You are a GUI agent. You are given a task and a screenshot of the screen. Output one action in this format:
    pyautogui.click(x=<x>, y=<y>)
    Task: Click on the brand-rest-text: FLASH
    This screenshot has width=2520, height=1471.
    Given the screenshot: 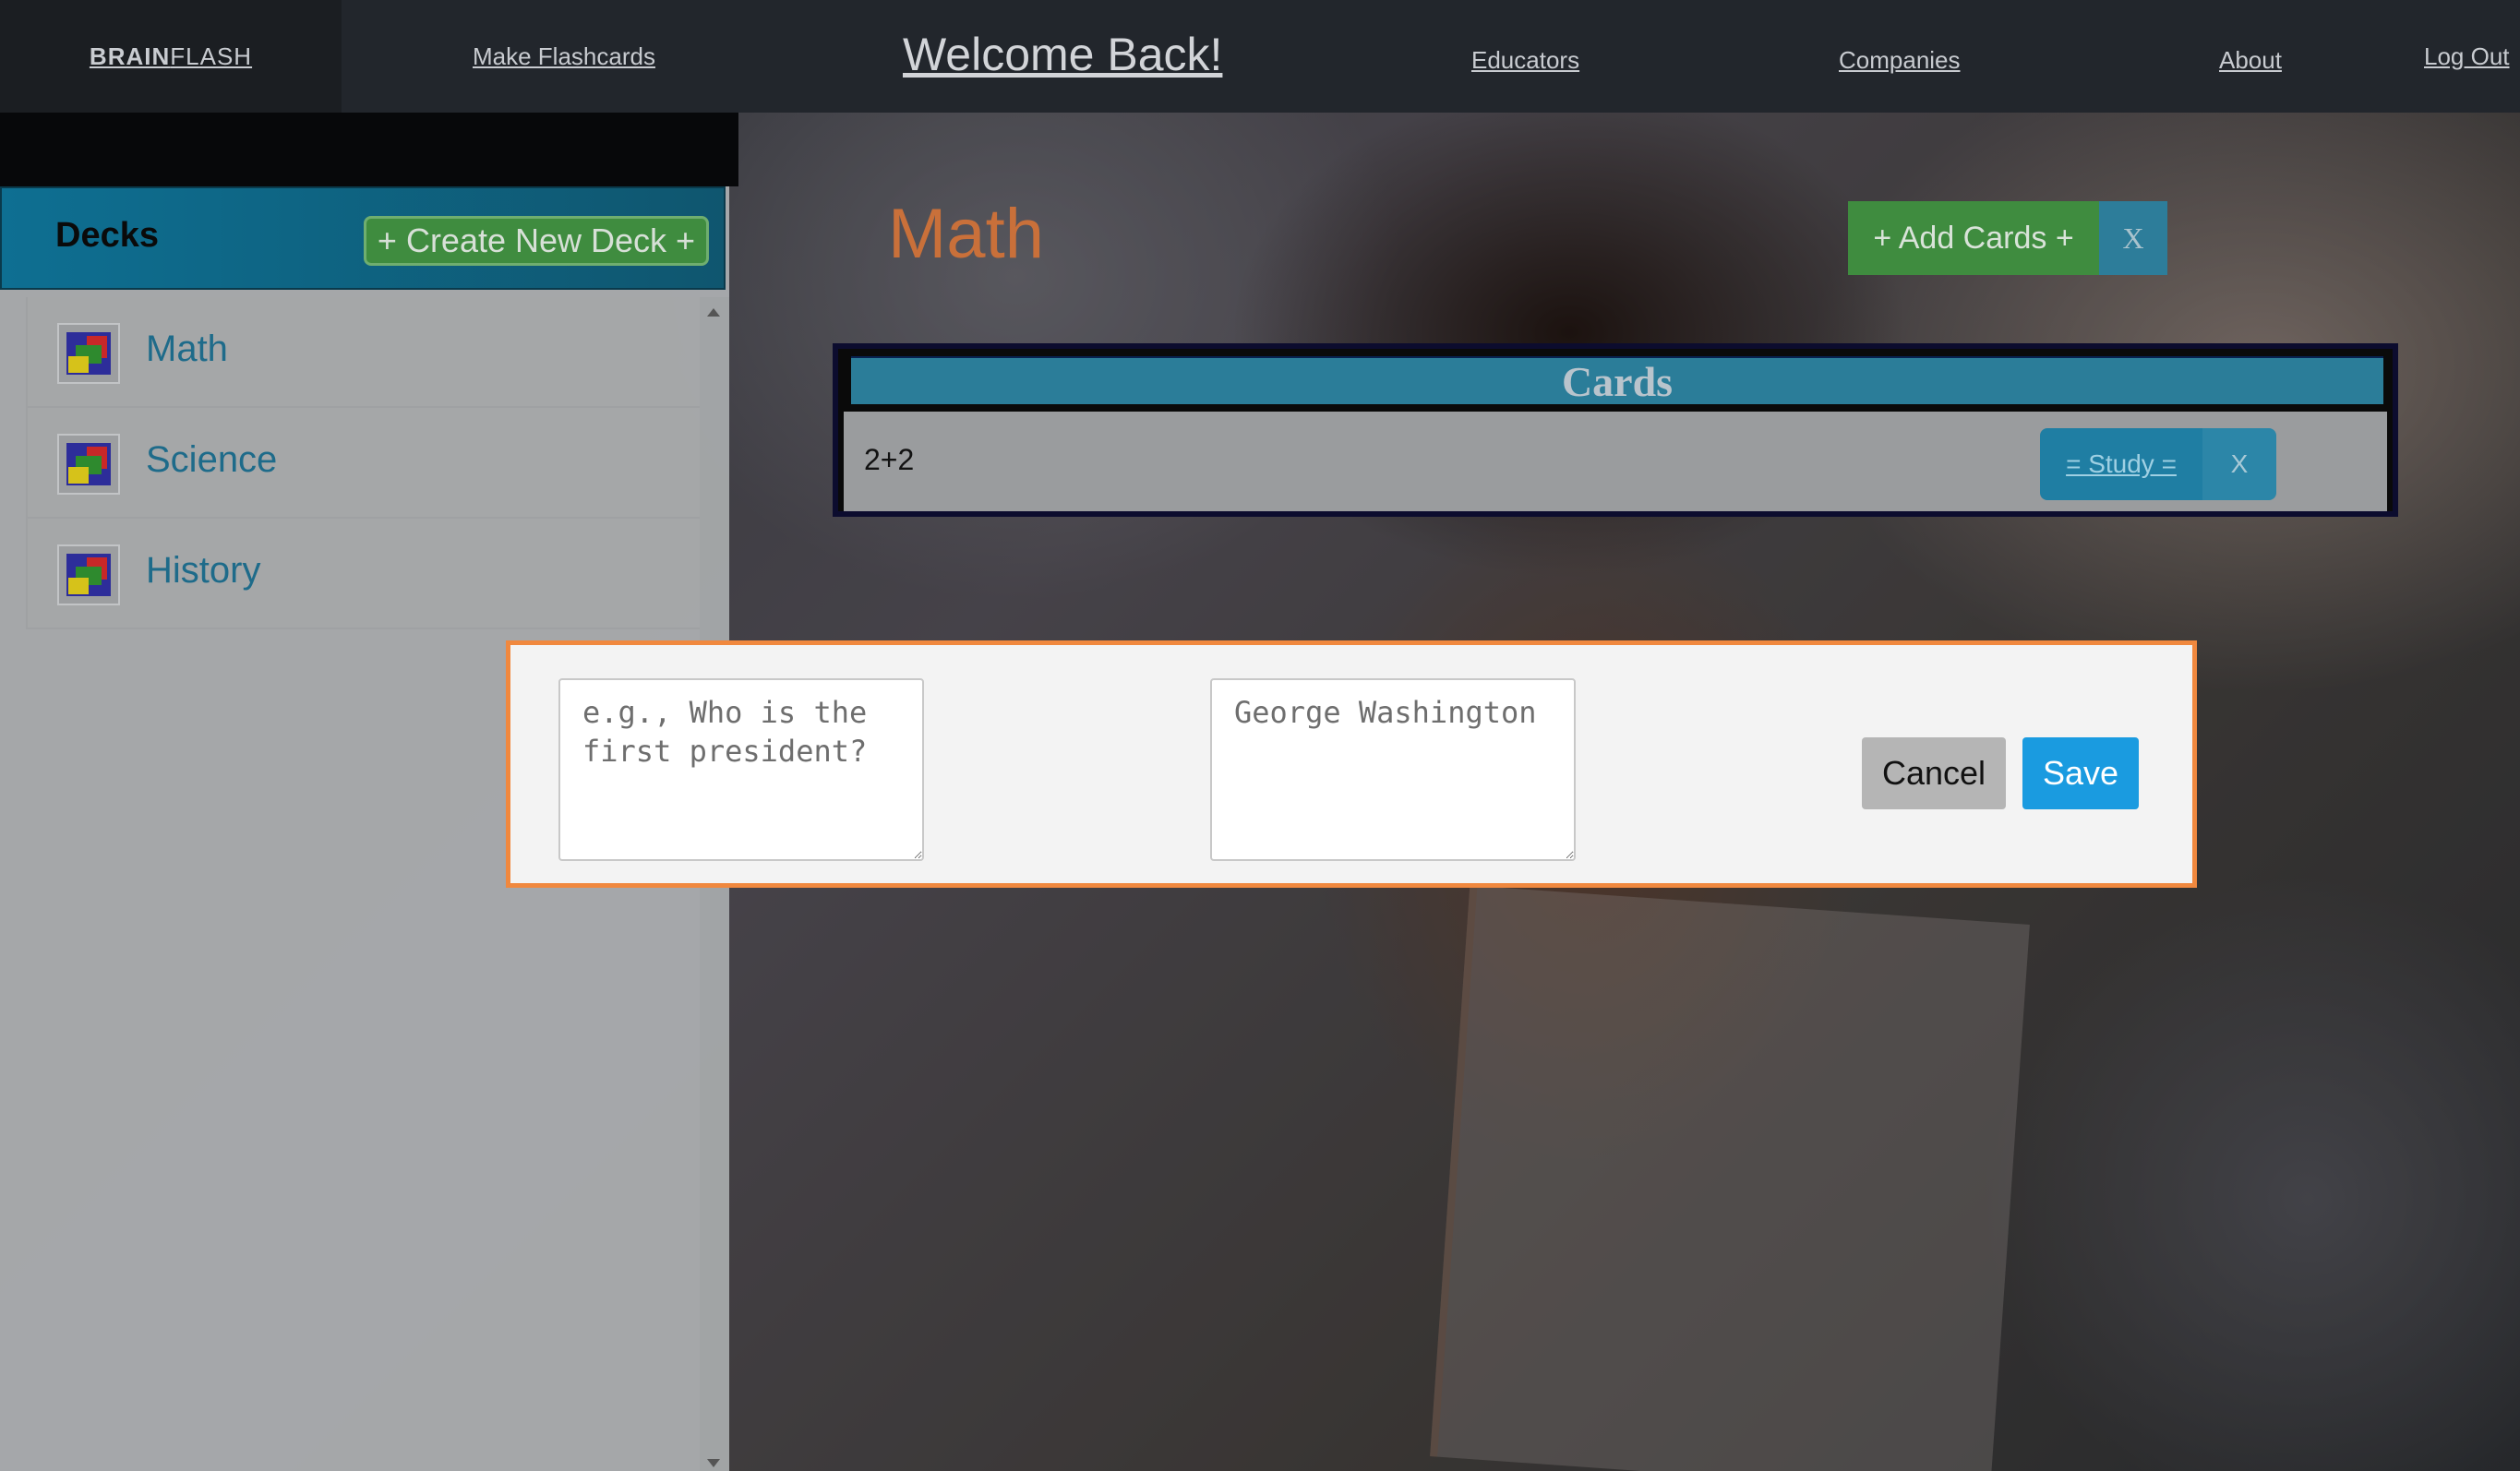 What is the action you would take?
    pyautogui.click(x=211, y=56)
    